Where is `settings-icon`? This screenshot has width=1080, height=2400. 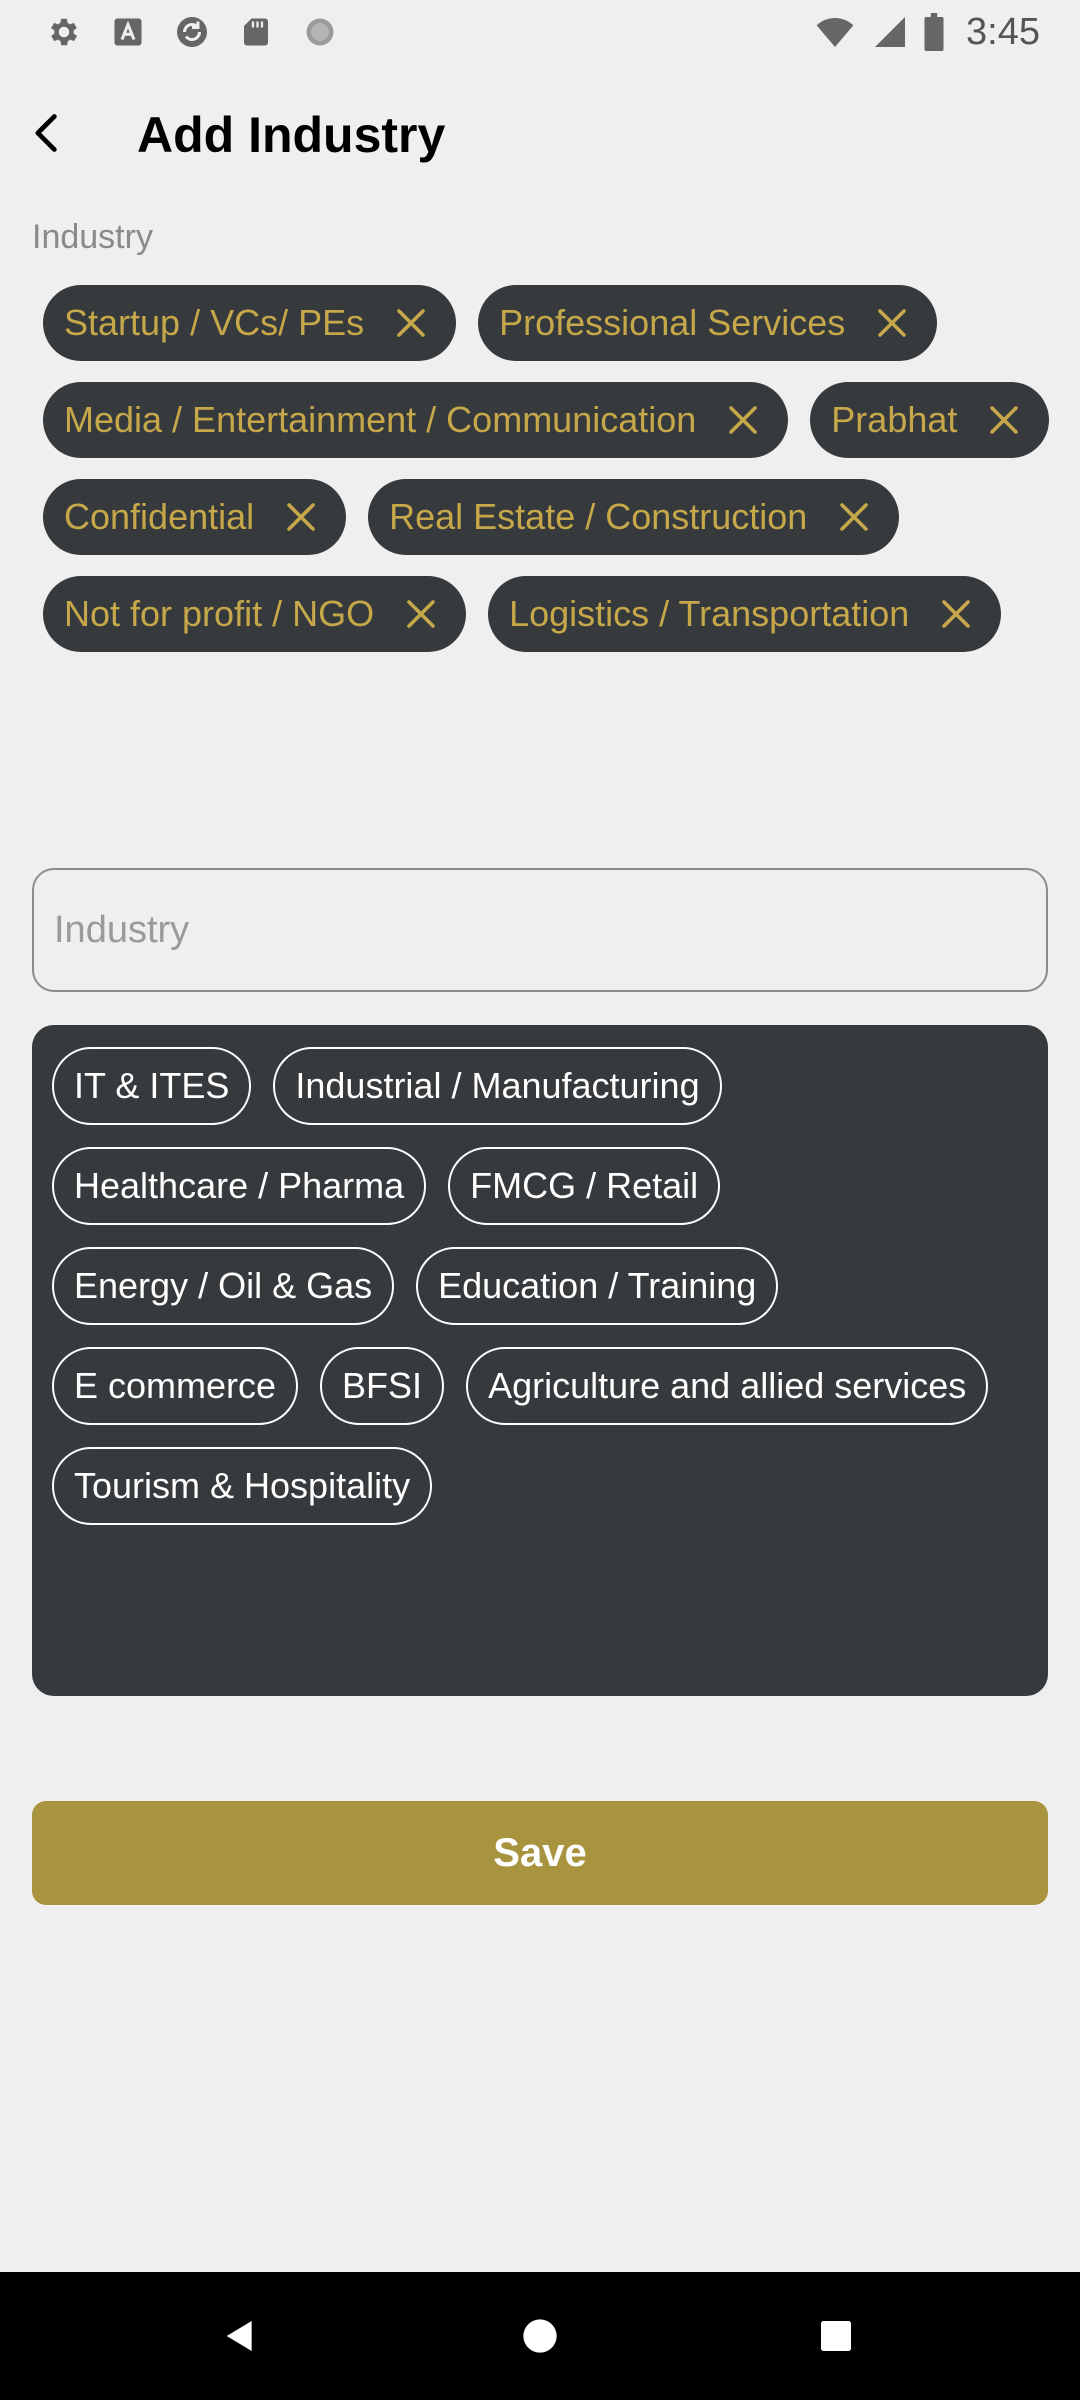 settings-icon is located at coordinates (64, 32).